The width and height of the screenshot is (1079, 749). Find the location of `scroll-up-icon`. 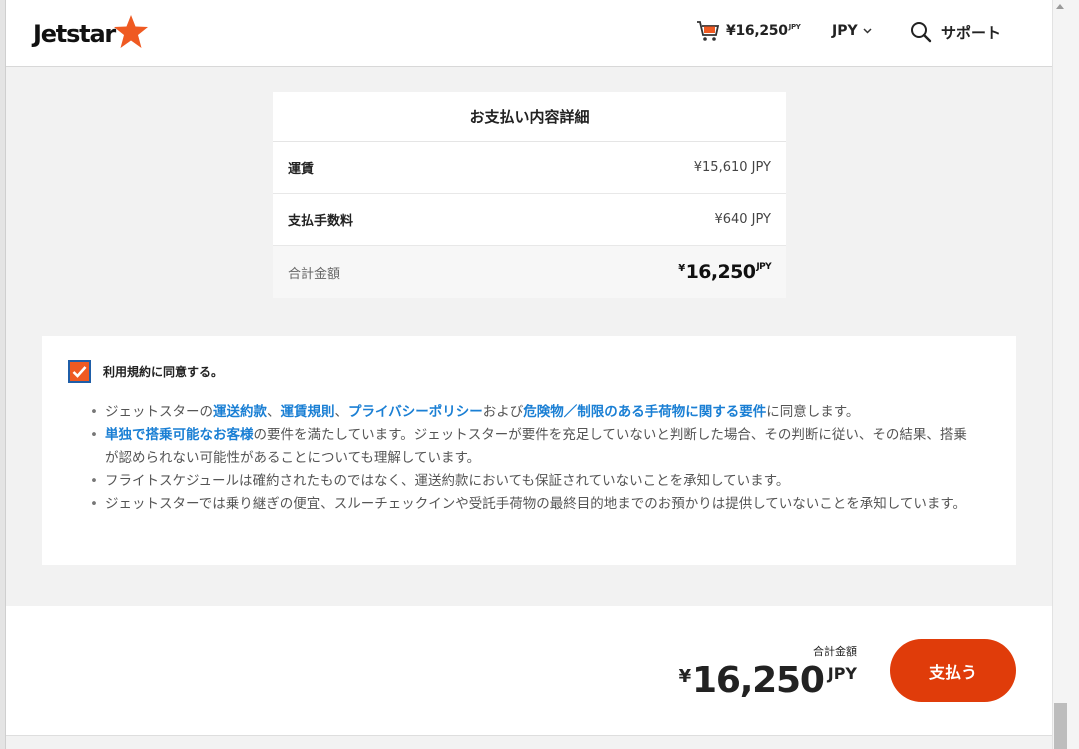

scroll-up-icon is located at coordinates (1060, 6).